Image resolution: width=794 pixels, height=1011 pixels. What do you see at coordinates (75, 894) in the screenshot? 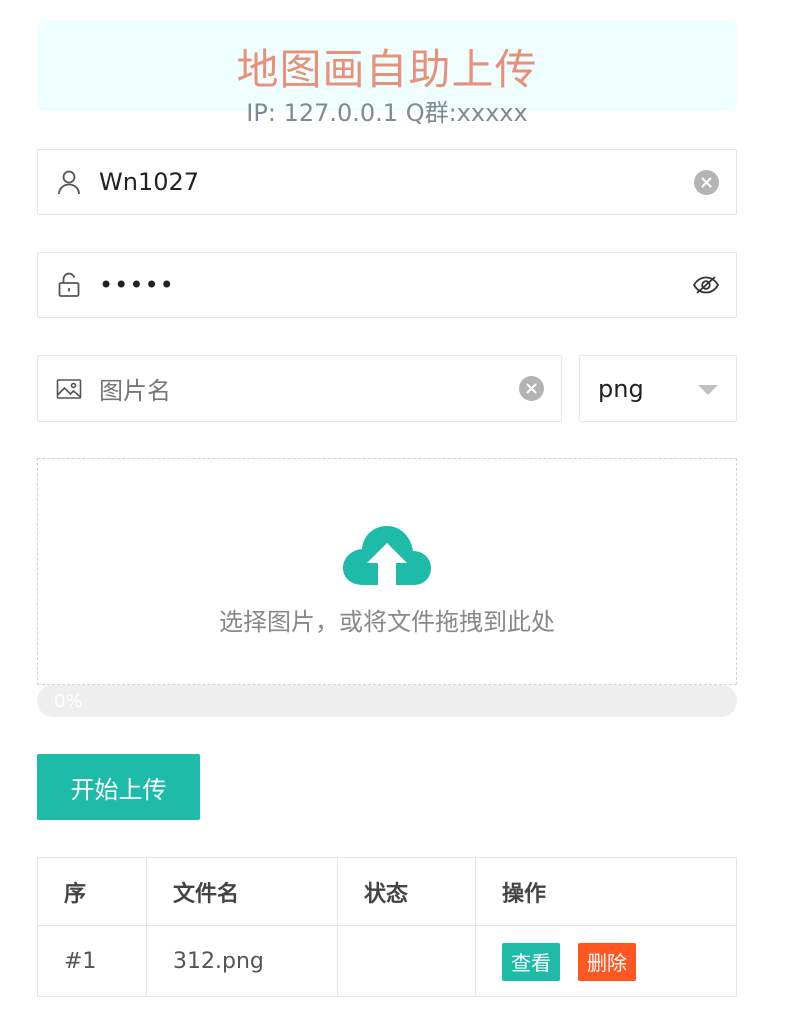
I see `table-header-index: 序` at bounding box center [75, 894].